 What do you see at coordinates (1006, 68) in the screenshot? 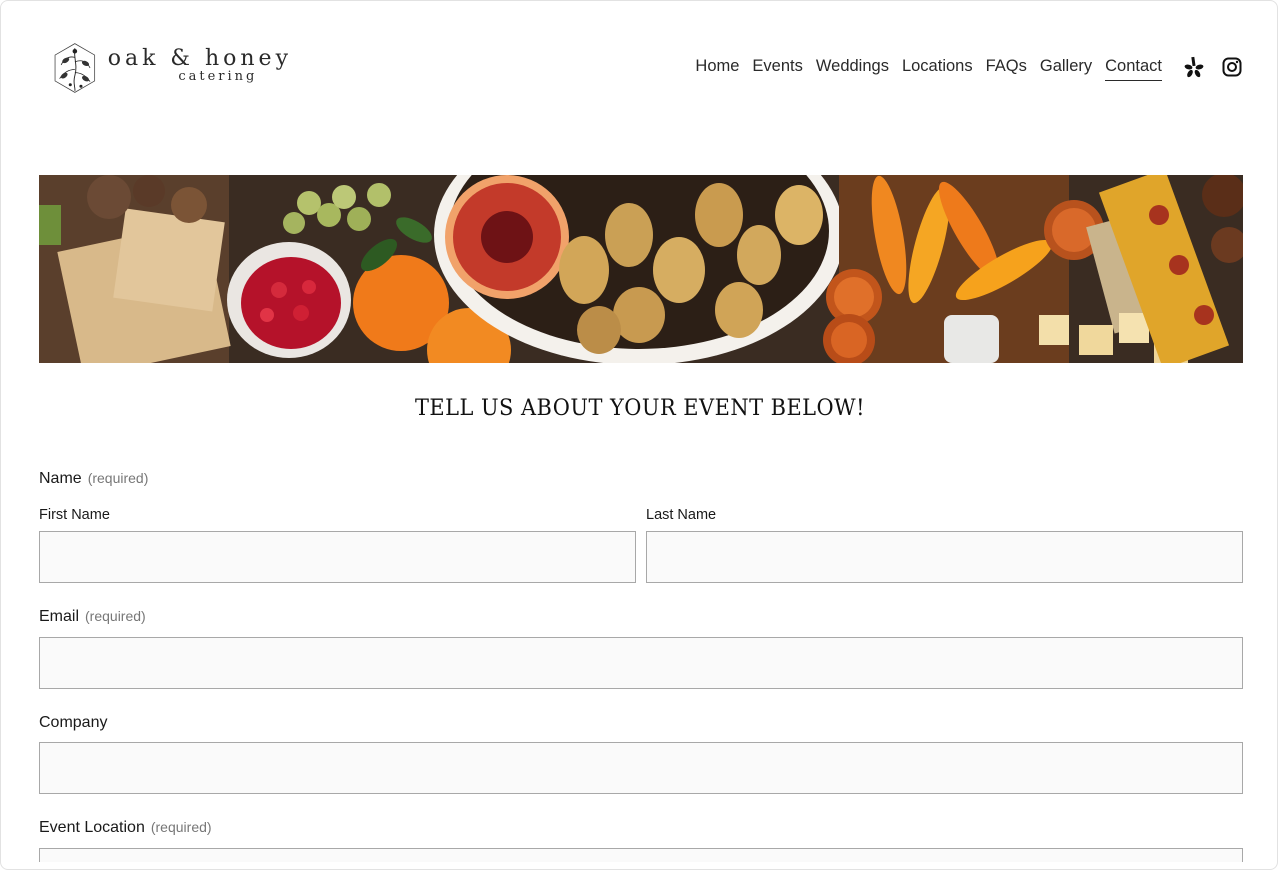
I see `nav-faqs: FAQs` at bounding box center [1006, 68].